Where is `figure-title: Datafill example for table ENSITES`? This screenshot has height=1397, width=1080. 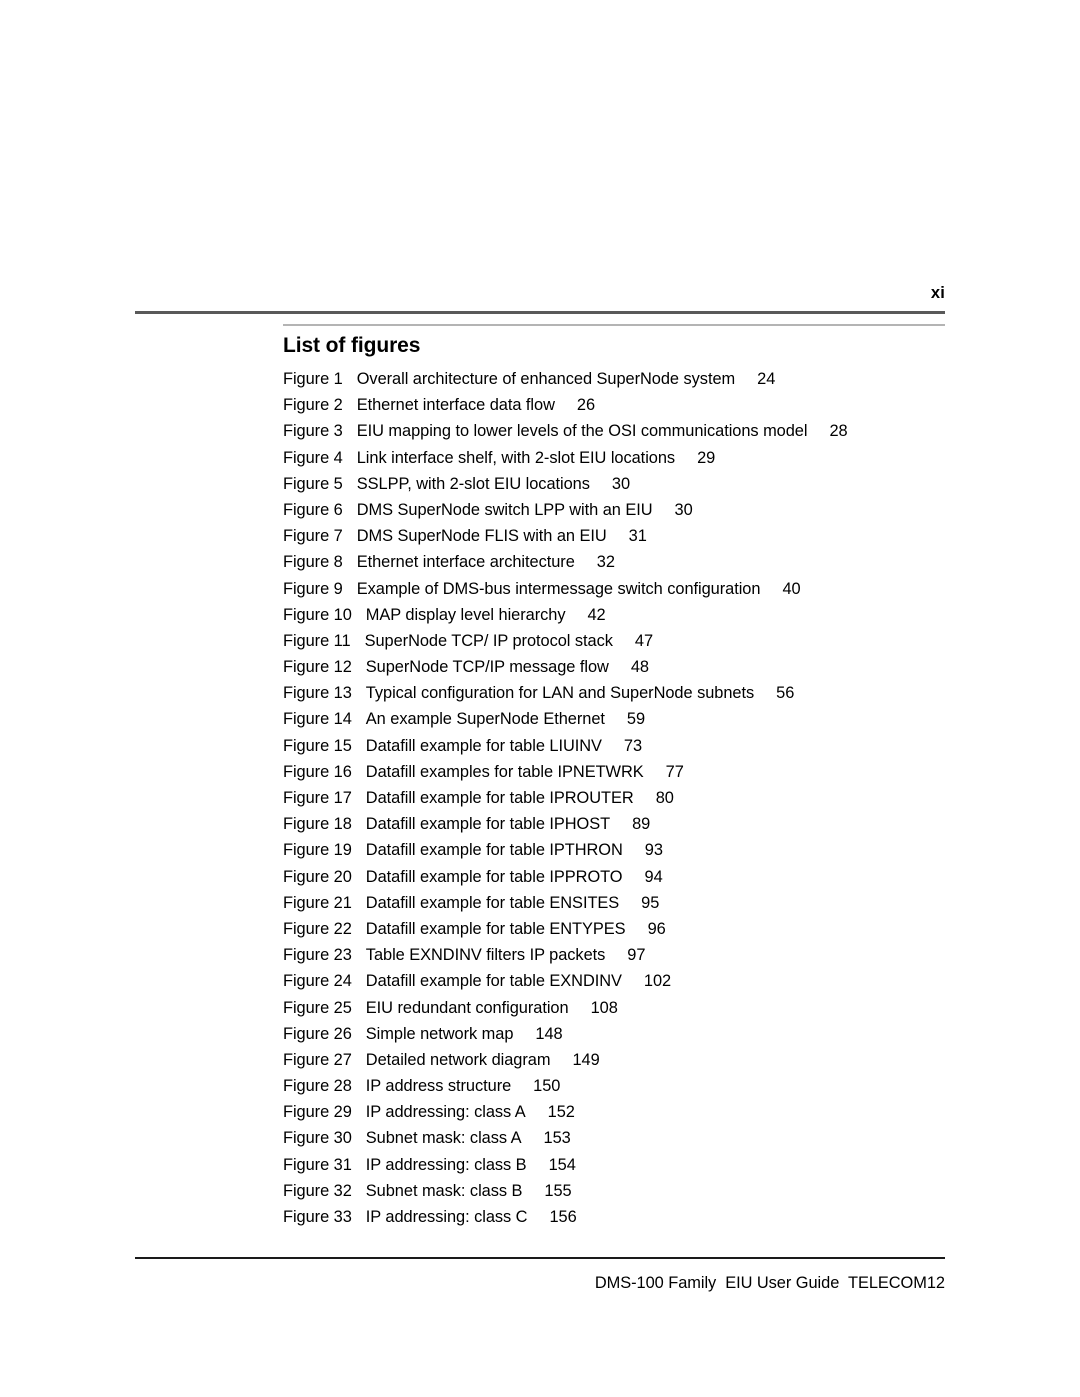
figure-title: Datafill example for table ENSITES is located at coordinates (492, 902).